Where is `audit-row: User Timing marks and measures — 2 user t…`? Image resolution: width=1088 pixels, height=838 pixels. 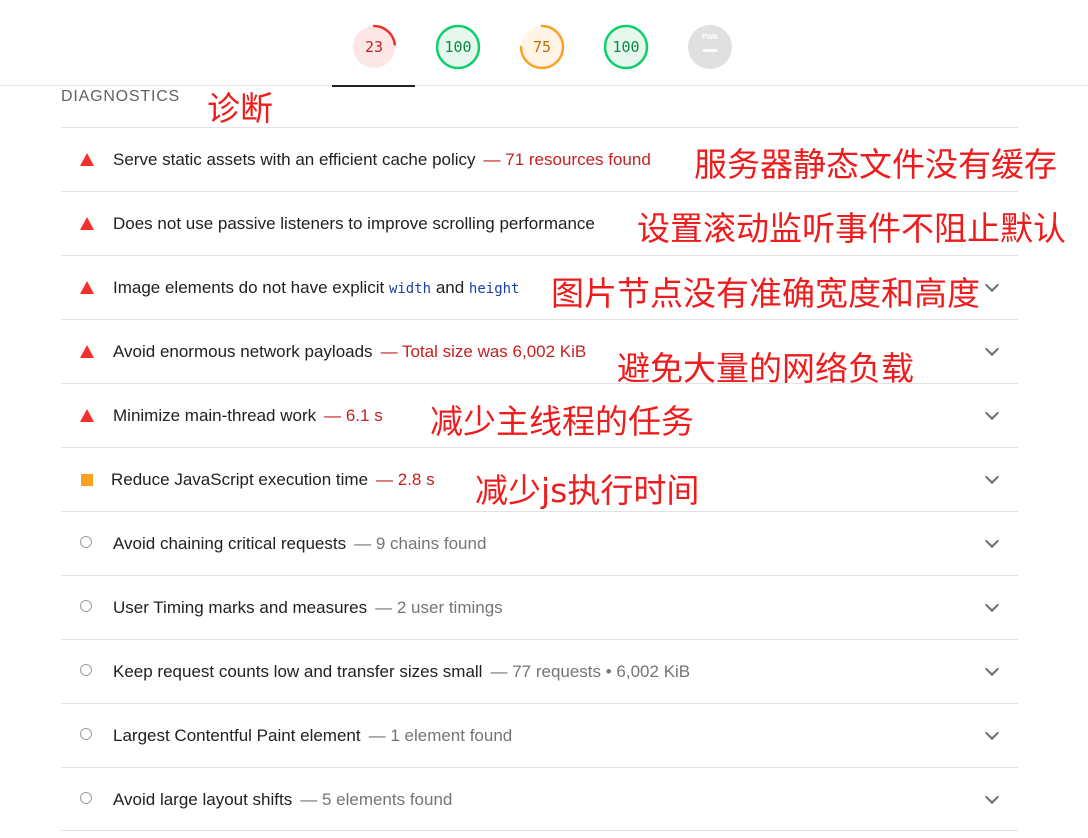
audit-row: User Timing marks and measures — 2 user t… is located at coordinates (539, 607).